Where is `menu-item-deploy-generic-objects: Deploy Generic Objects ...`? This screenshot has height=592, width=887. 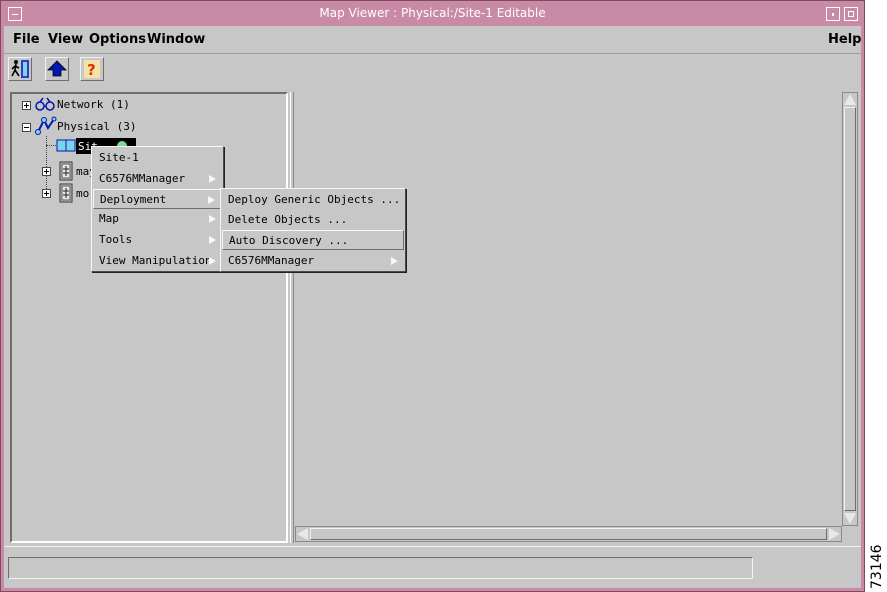
menu-item-deploy-generic-objects: Deploy Generic Objects ... is located at coordinates (313, 200).